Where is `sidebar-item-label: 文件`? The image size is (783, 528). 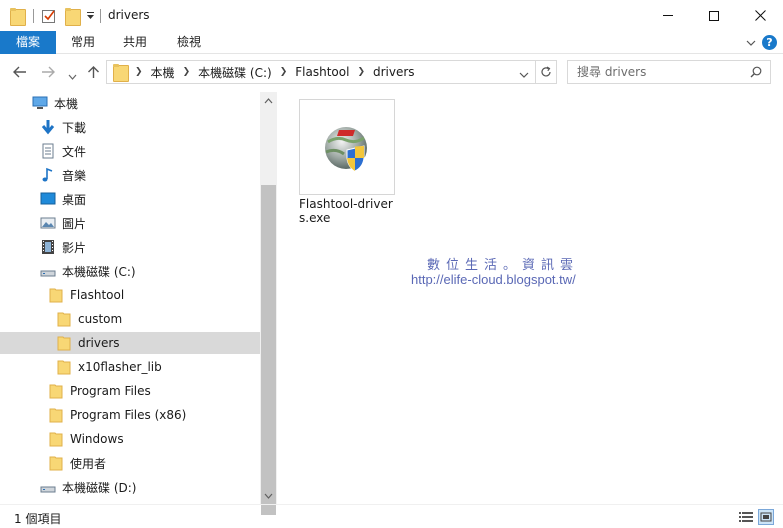 sidebar-item-label: 文件 is located at coordinates (74, 151).